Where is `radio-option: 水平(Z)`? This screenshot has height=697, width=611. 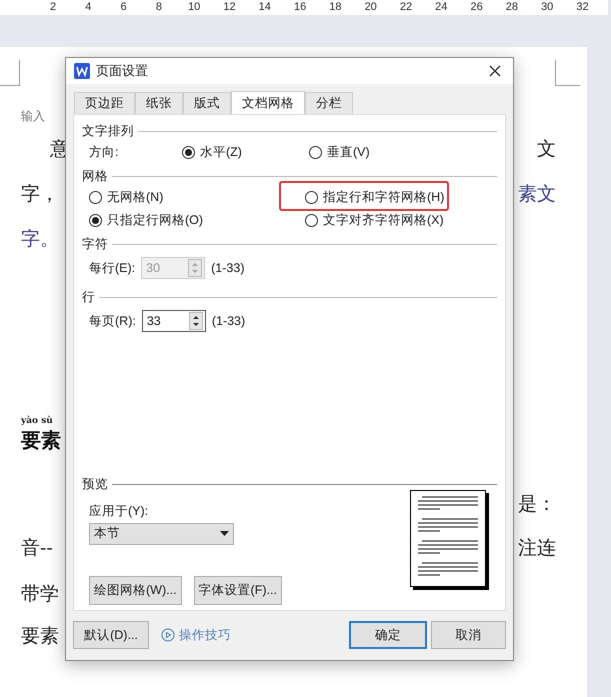 radio-option: 水平(Z) is located at coordinates (212, 152).